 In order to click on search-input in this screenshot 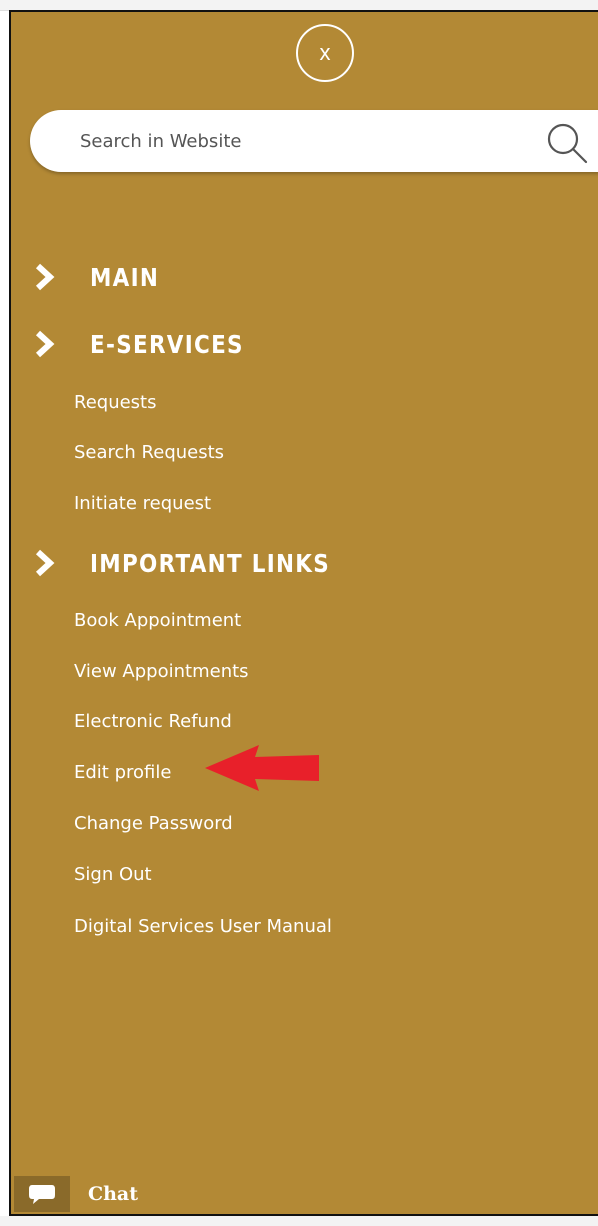, I will do `click(290, 141)`.